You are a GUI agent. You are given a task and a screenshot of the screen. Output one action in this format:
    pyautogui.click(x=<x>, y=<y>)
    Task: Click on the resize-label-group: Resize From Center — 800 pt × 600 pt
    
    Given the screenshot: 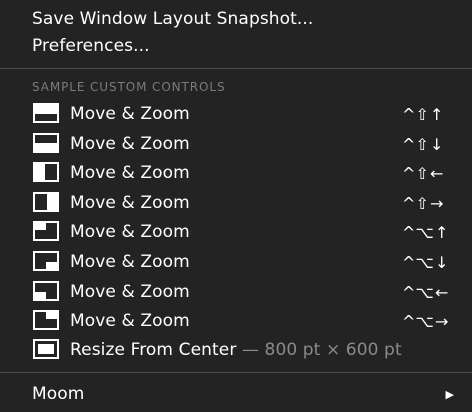 What is the action you would take?
    pyautogui.click(x=236, y=350)
    